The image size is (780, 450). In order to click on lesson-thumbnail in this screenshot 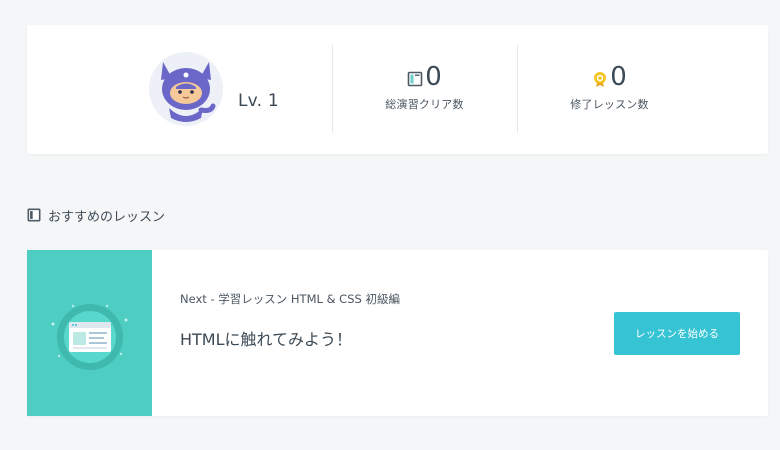, I will do `click(89, 333)`.